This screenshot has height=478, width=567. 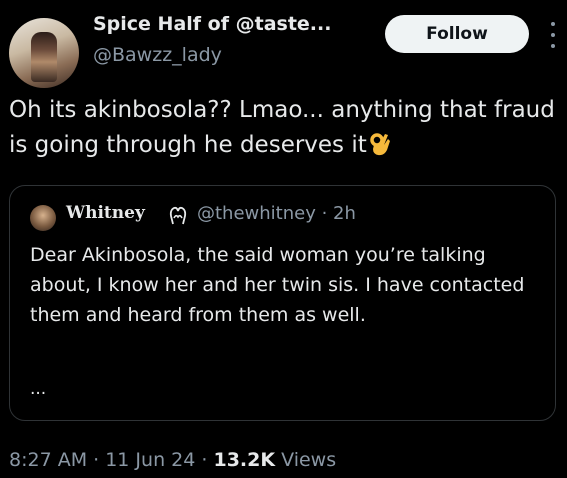 I want to click on follow-button: Follow, so click(x=457, y=34).